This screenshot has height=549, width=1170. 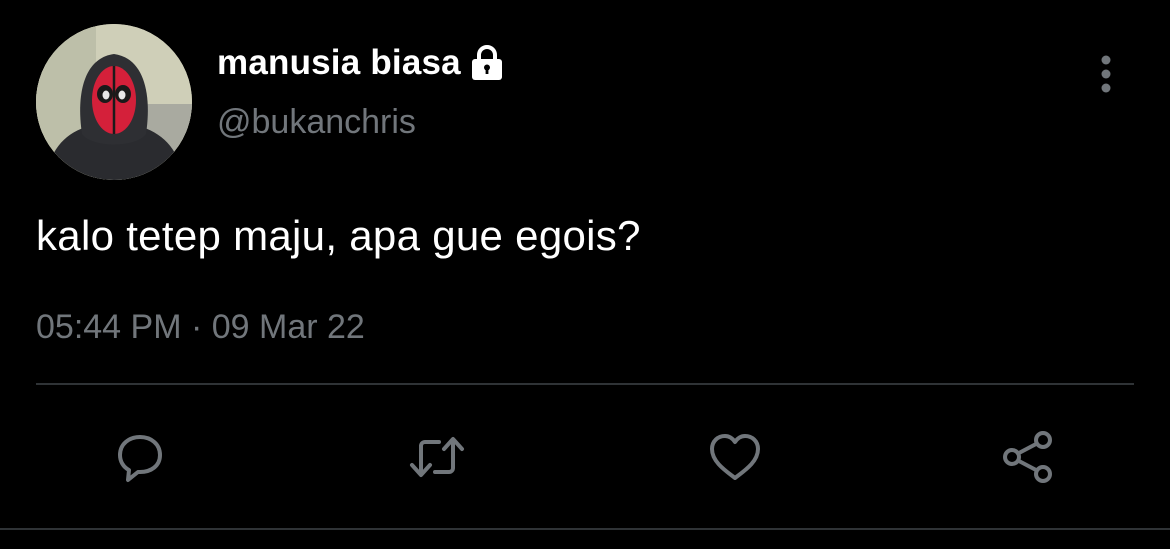 I want to click on share-button, so click(x=1028, y=457).